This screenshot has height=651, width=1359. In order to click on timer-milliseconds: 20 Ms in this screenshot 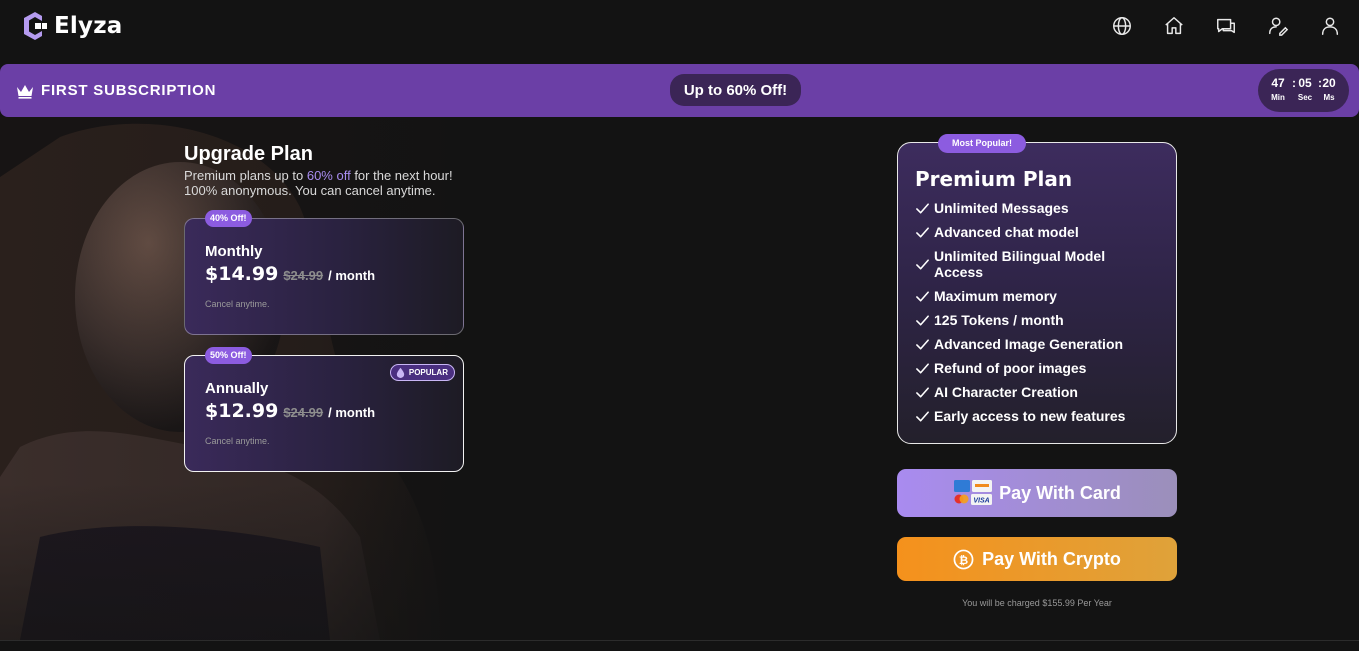, I will do `click(1329, 89)`.